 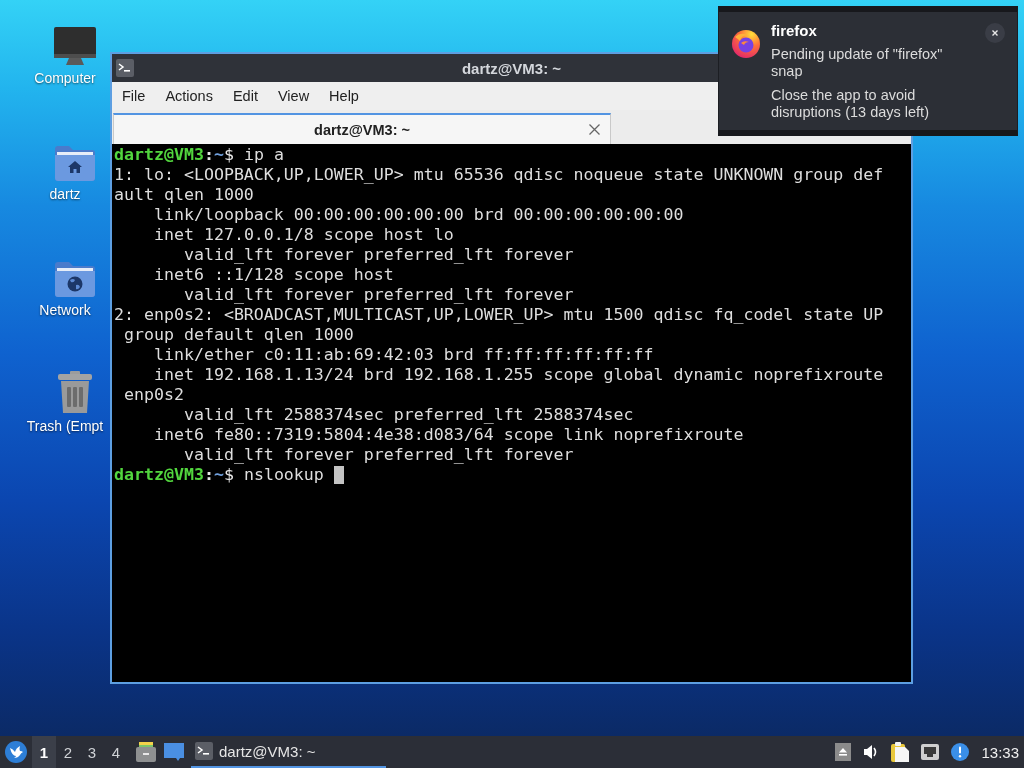 What do you see at coordinates (75, 279) in the screenshot?
I see `globe-folder-icon` at bounding box center [75, 279].